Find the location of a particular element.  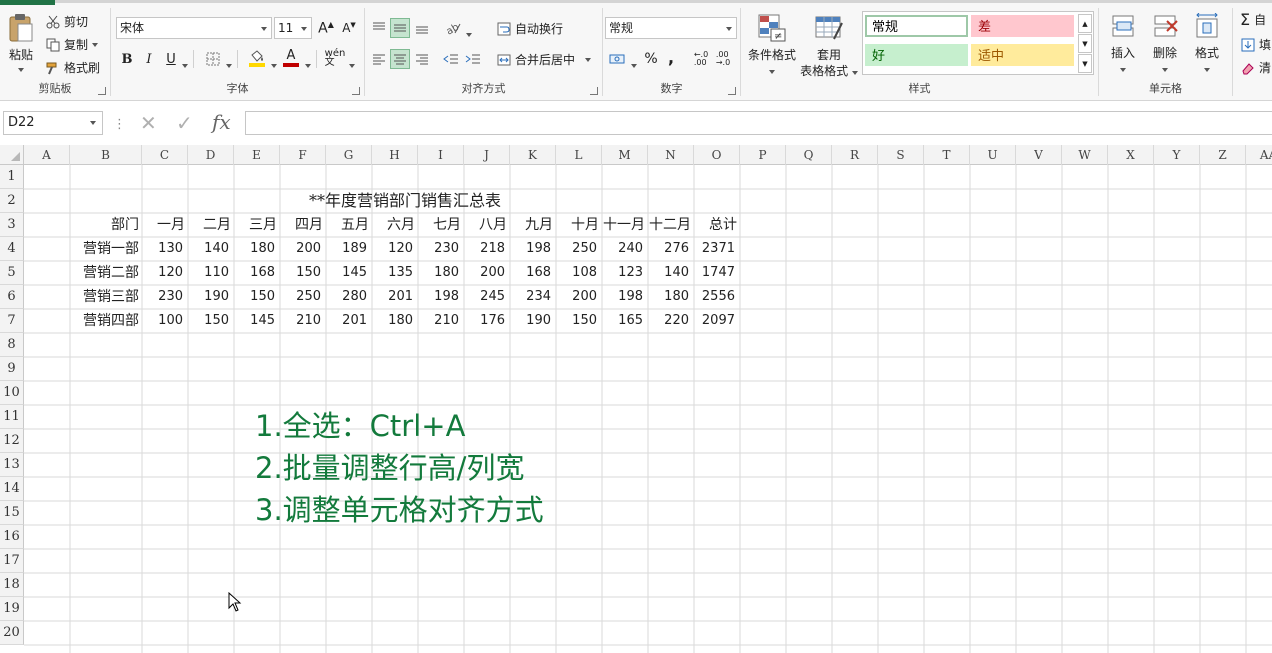

font-color-button: A is located at coordinates (291, 58).